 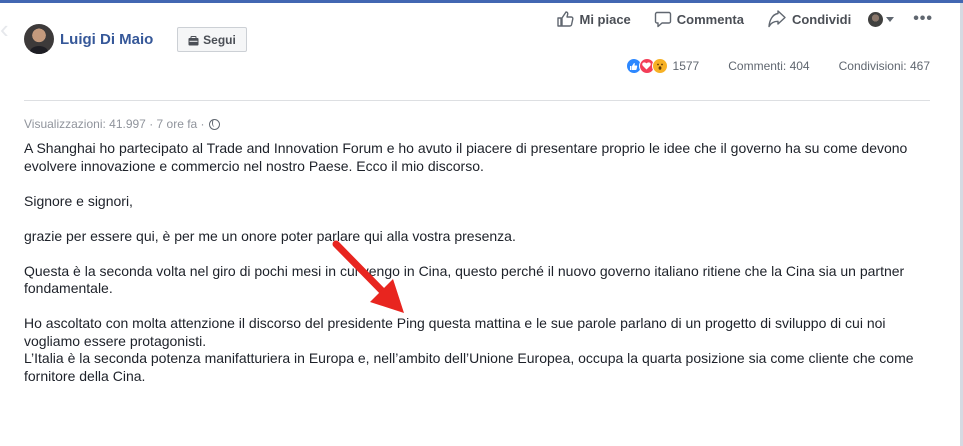 I want to click on reactions-summary: 1577, so click(x=662, y=66).